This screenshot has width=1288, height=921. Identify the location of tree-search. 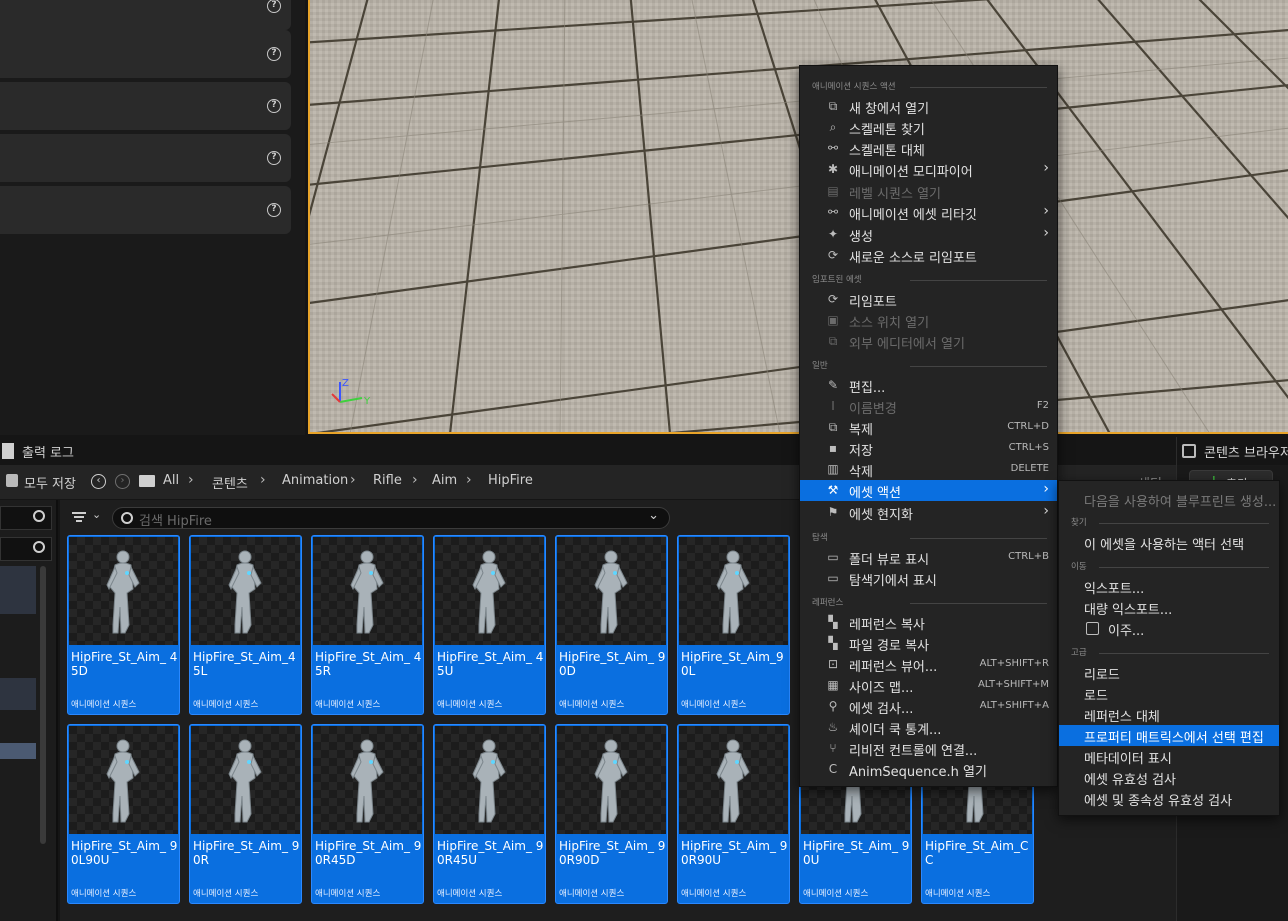
(26, 518).